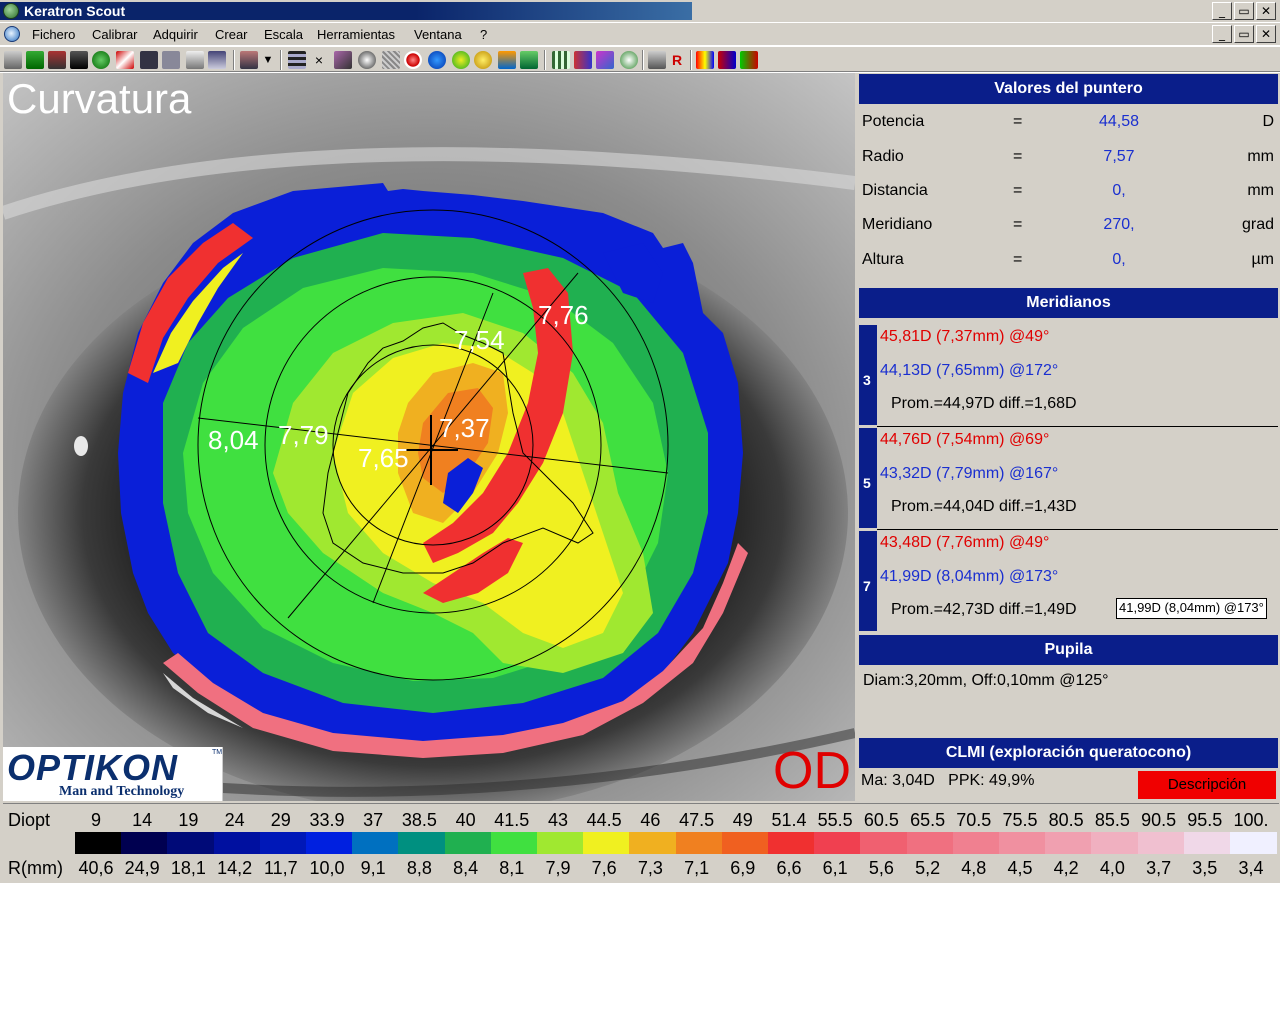 The image size is (1280, 1024). Describe the element at coordinates (984, 403) in the screenshot. I see `meridian-summary: Prom.=44,97D diff.=1,68D` at that location.